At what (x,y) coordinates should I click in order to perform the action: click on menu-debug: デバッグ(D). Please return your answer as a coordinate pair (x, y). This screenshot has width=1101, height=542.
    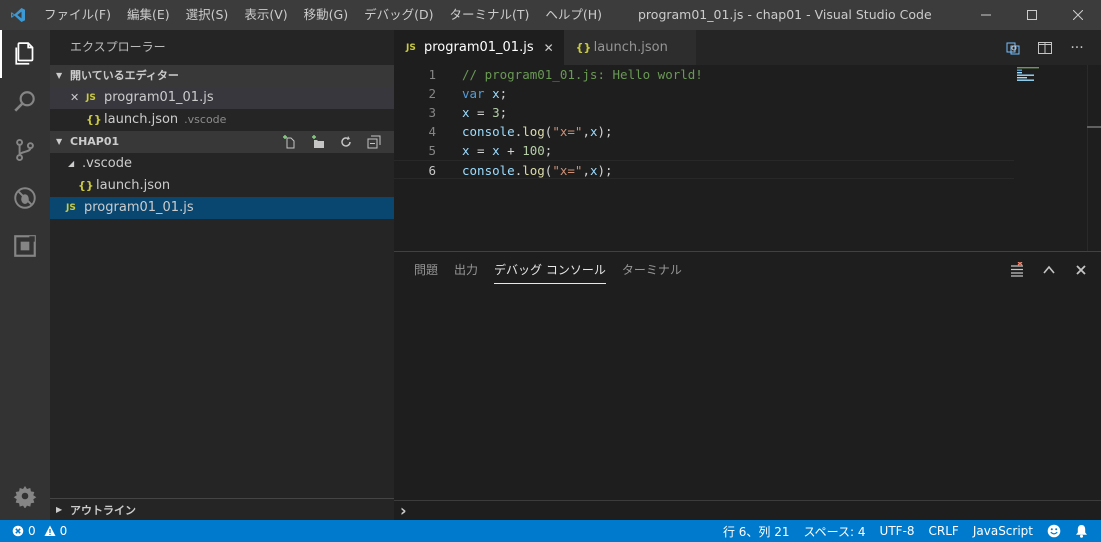
    Looking at the image, I should click on (398, 15).